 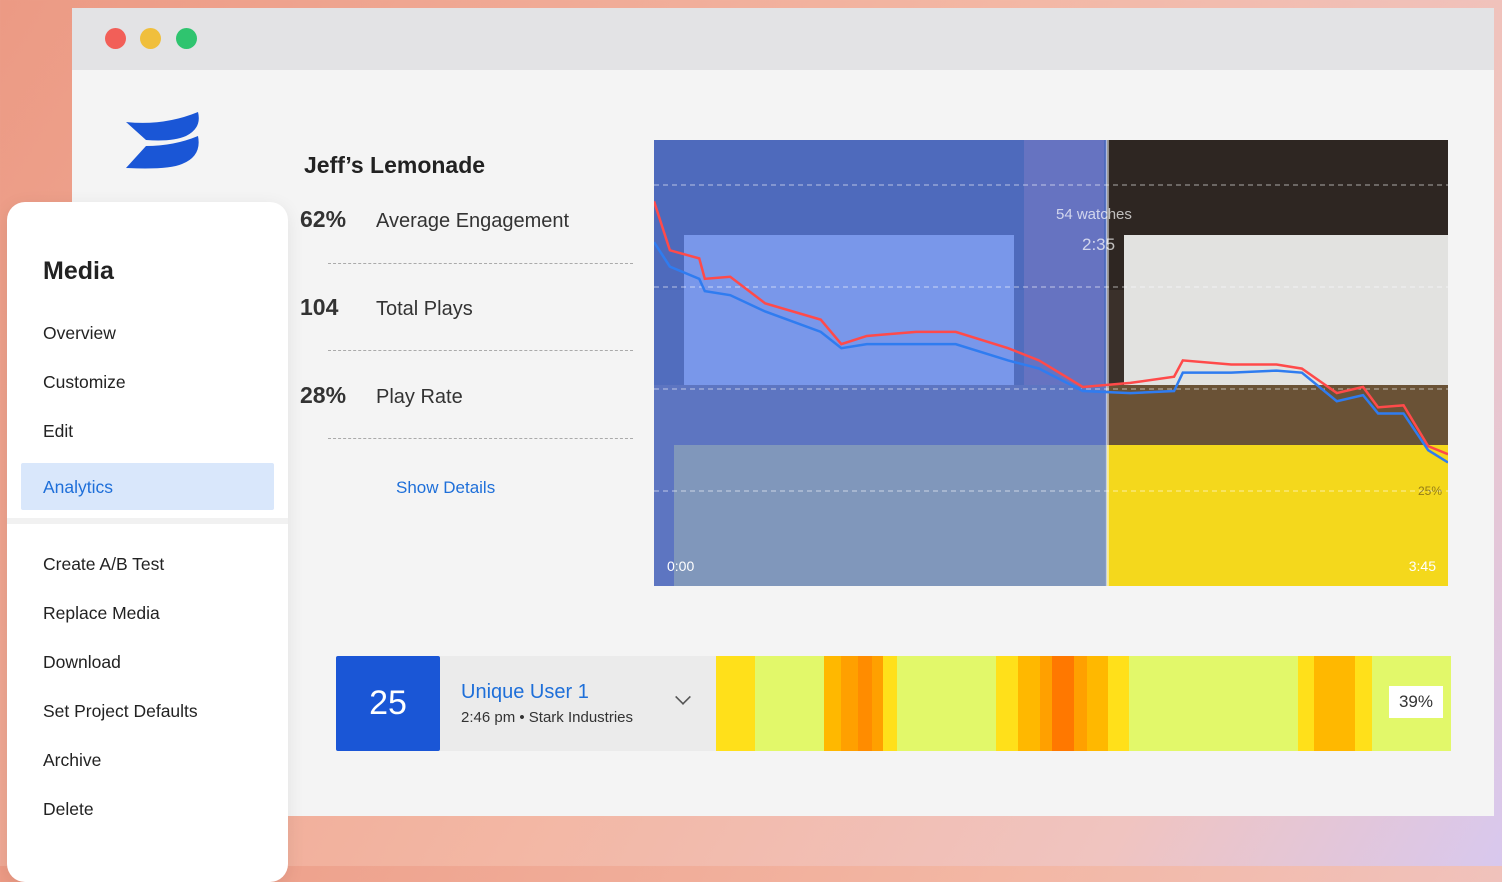 I want to click on viewer-count: 25, so click(x=388, y=703).